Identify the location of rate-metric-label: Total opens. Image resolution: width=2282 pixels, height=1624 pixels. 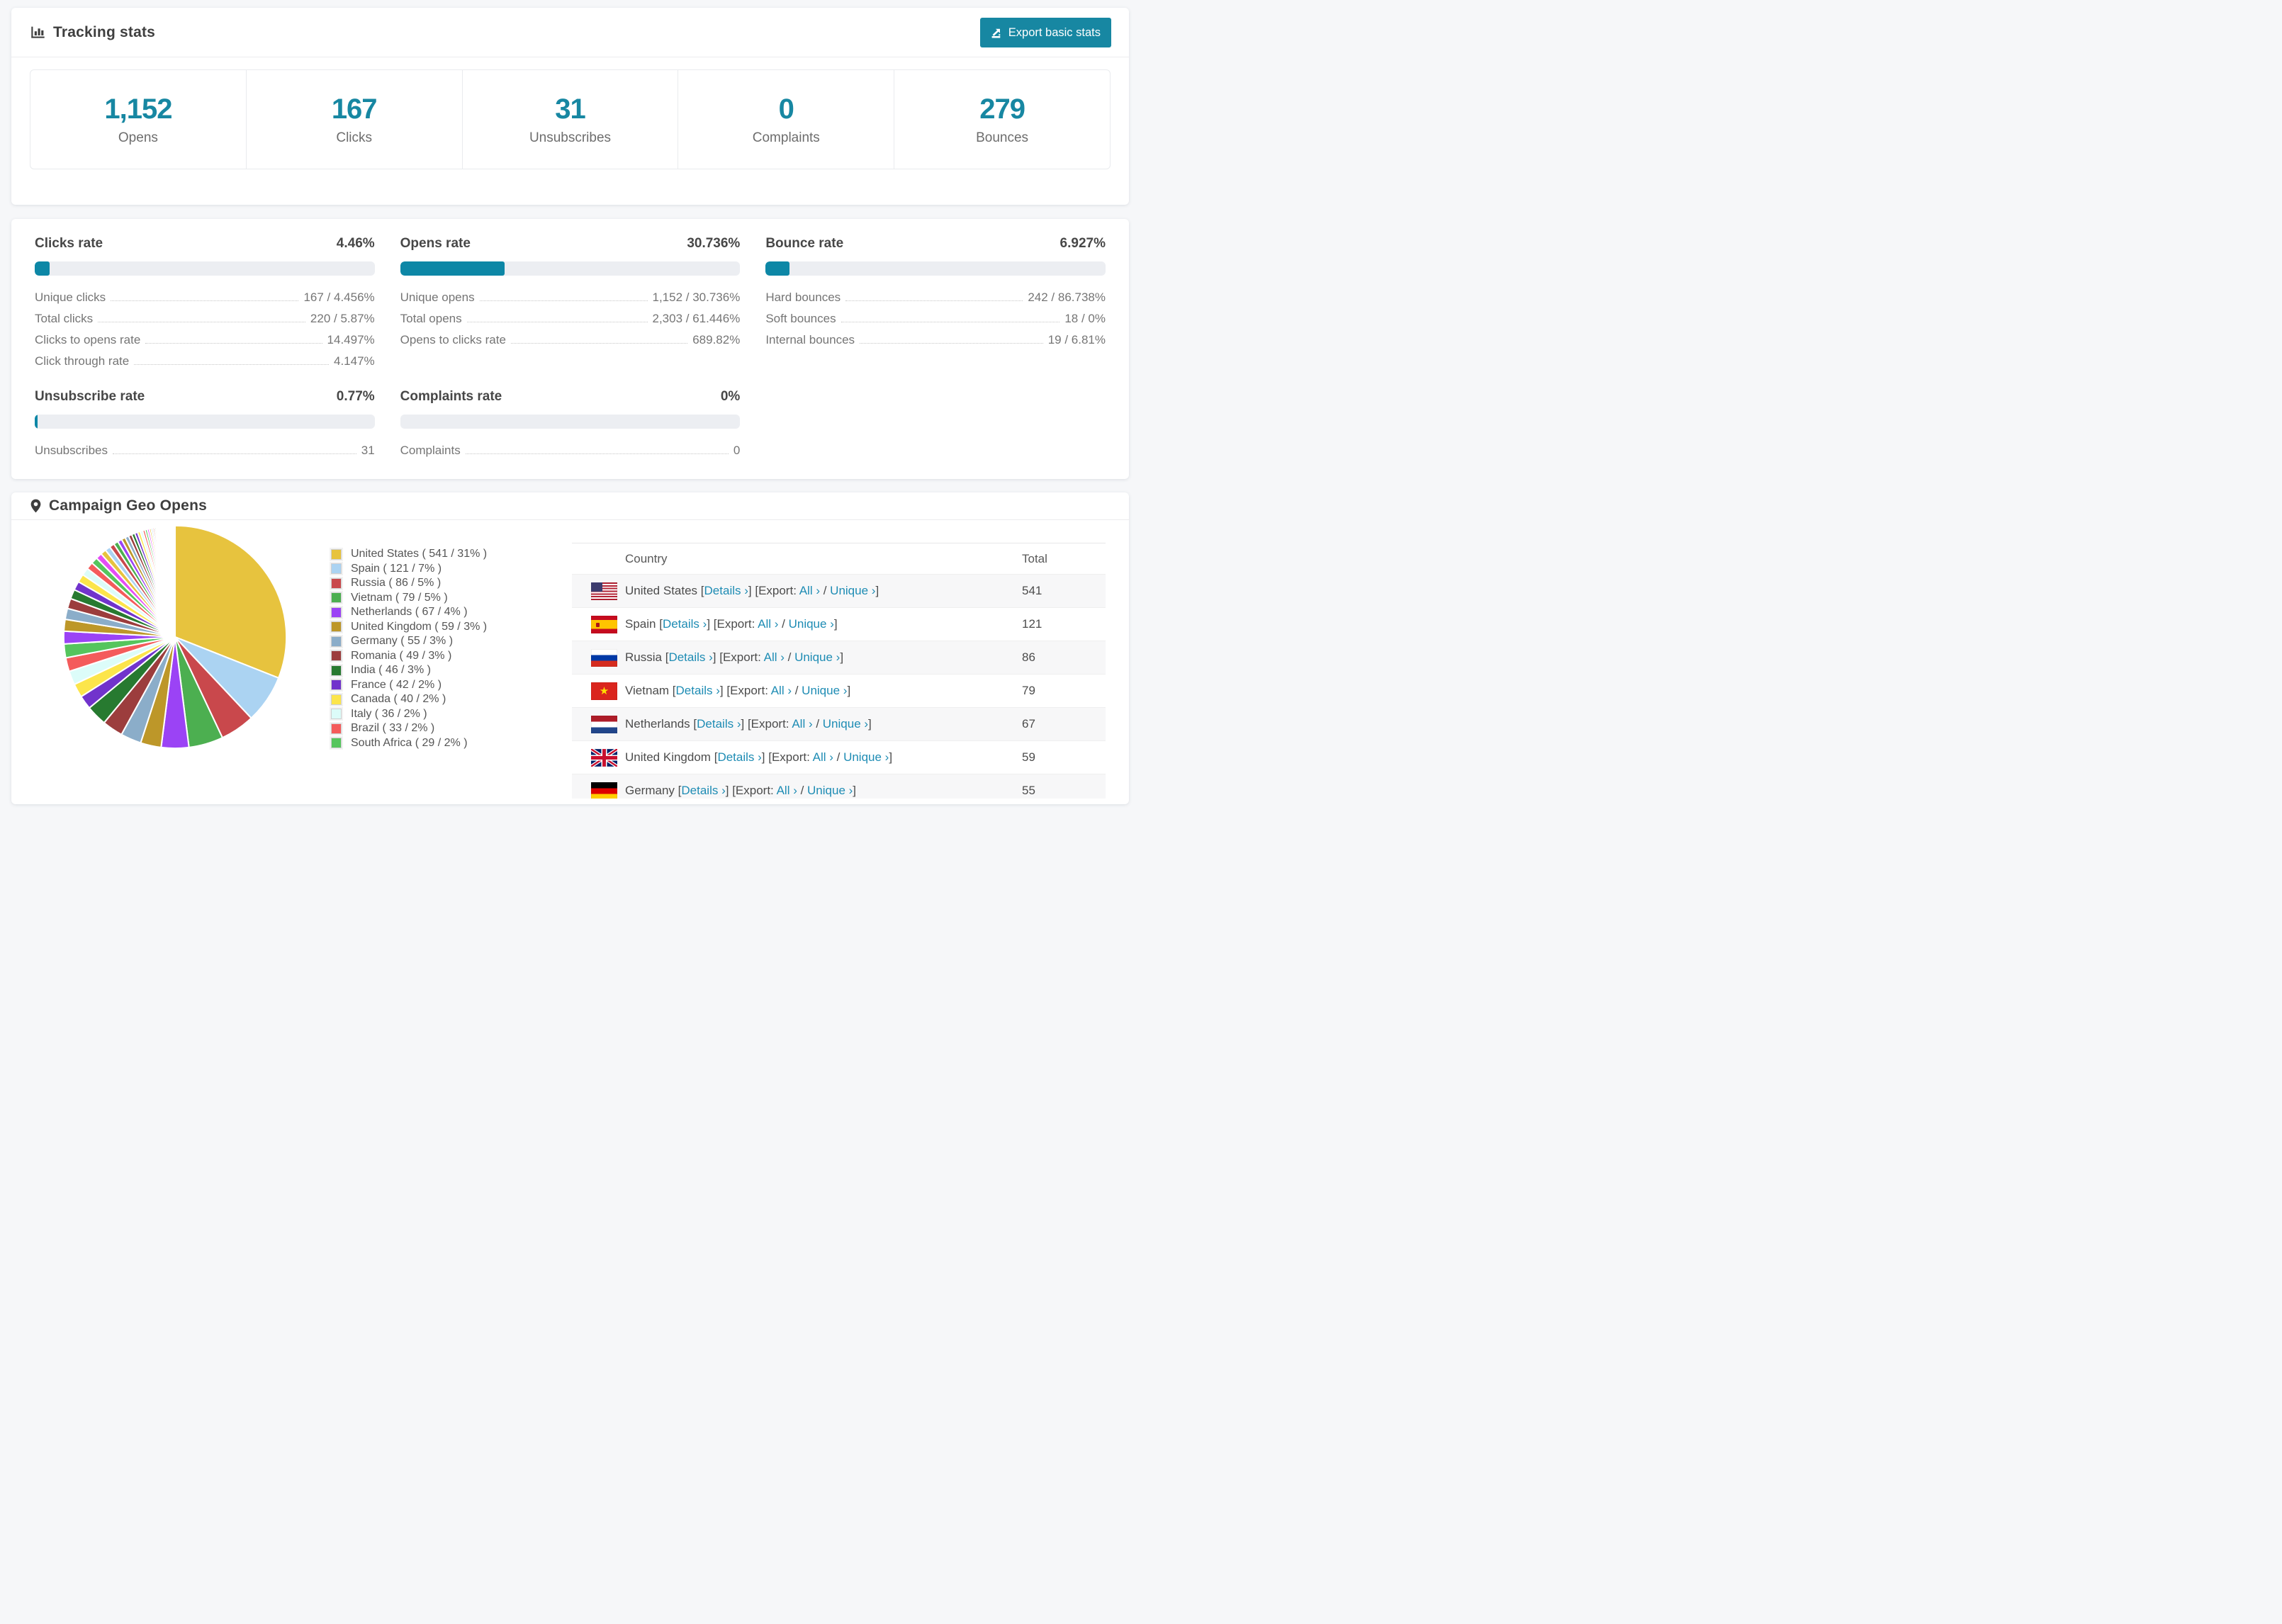
(431, 319).